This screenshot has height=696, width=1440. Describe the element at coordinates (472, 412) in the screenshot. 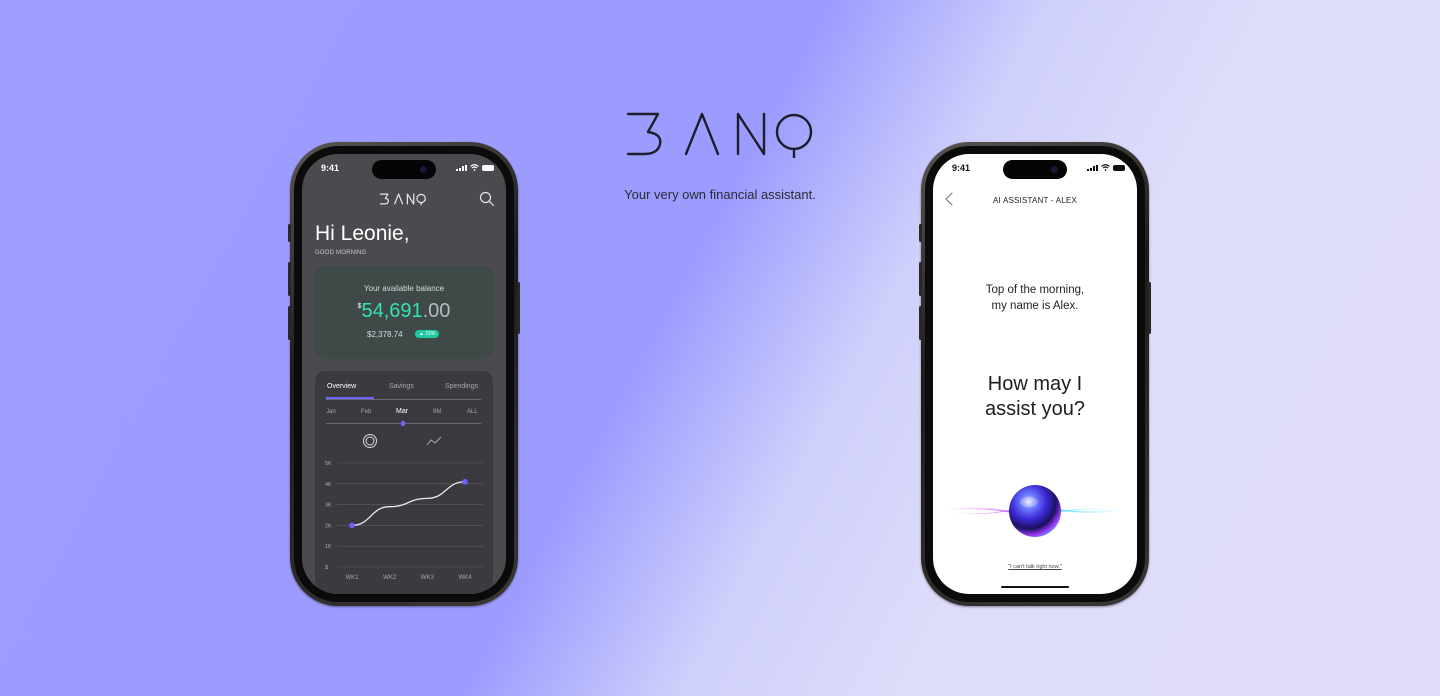

I see `period-all: ALL` at that location.